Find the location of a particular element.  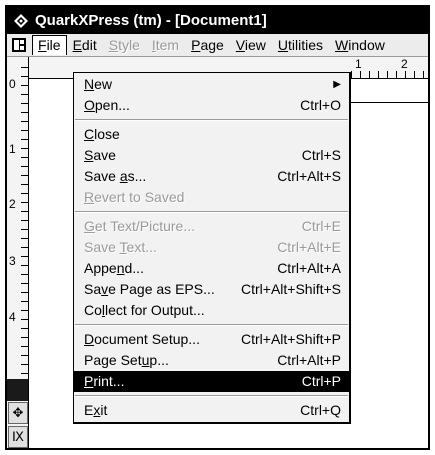

file-menu-item-save-as: Save as... Ctrl+Alt+S is located at coordinates (211, 176).